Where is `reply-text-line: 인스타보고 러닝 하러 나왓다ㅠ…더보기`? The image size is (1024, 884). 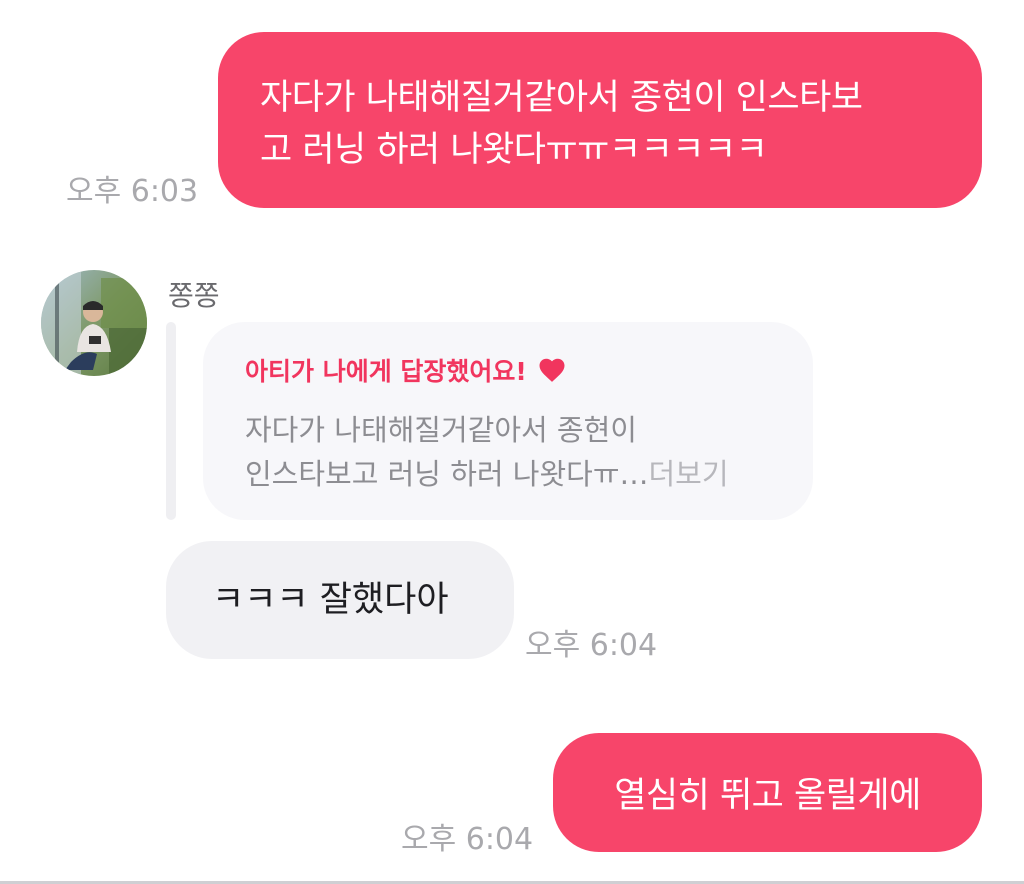
reply-text-line: 인스타보고 러닝 하러 나왓다ㅠ…더보기 is located at coordinates (510, 474).